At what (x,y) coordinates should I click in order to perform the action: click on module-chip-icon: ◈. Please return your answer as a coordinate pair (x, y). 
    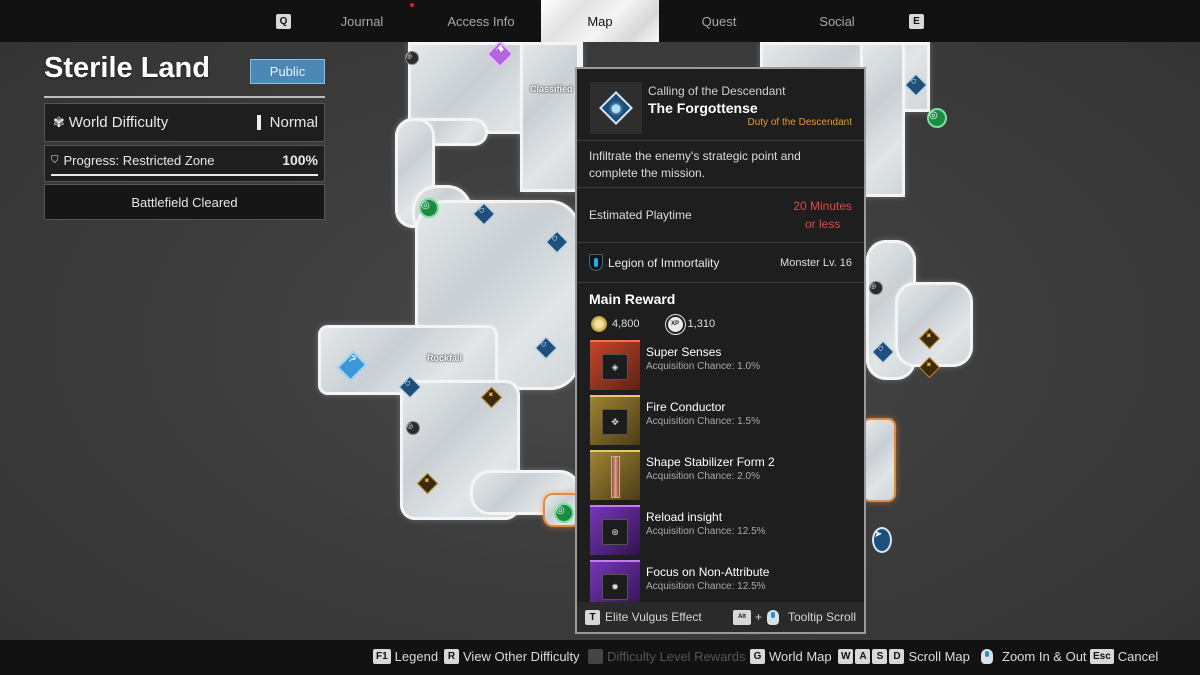
    Looking at the image, I should click on (615, 367).